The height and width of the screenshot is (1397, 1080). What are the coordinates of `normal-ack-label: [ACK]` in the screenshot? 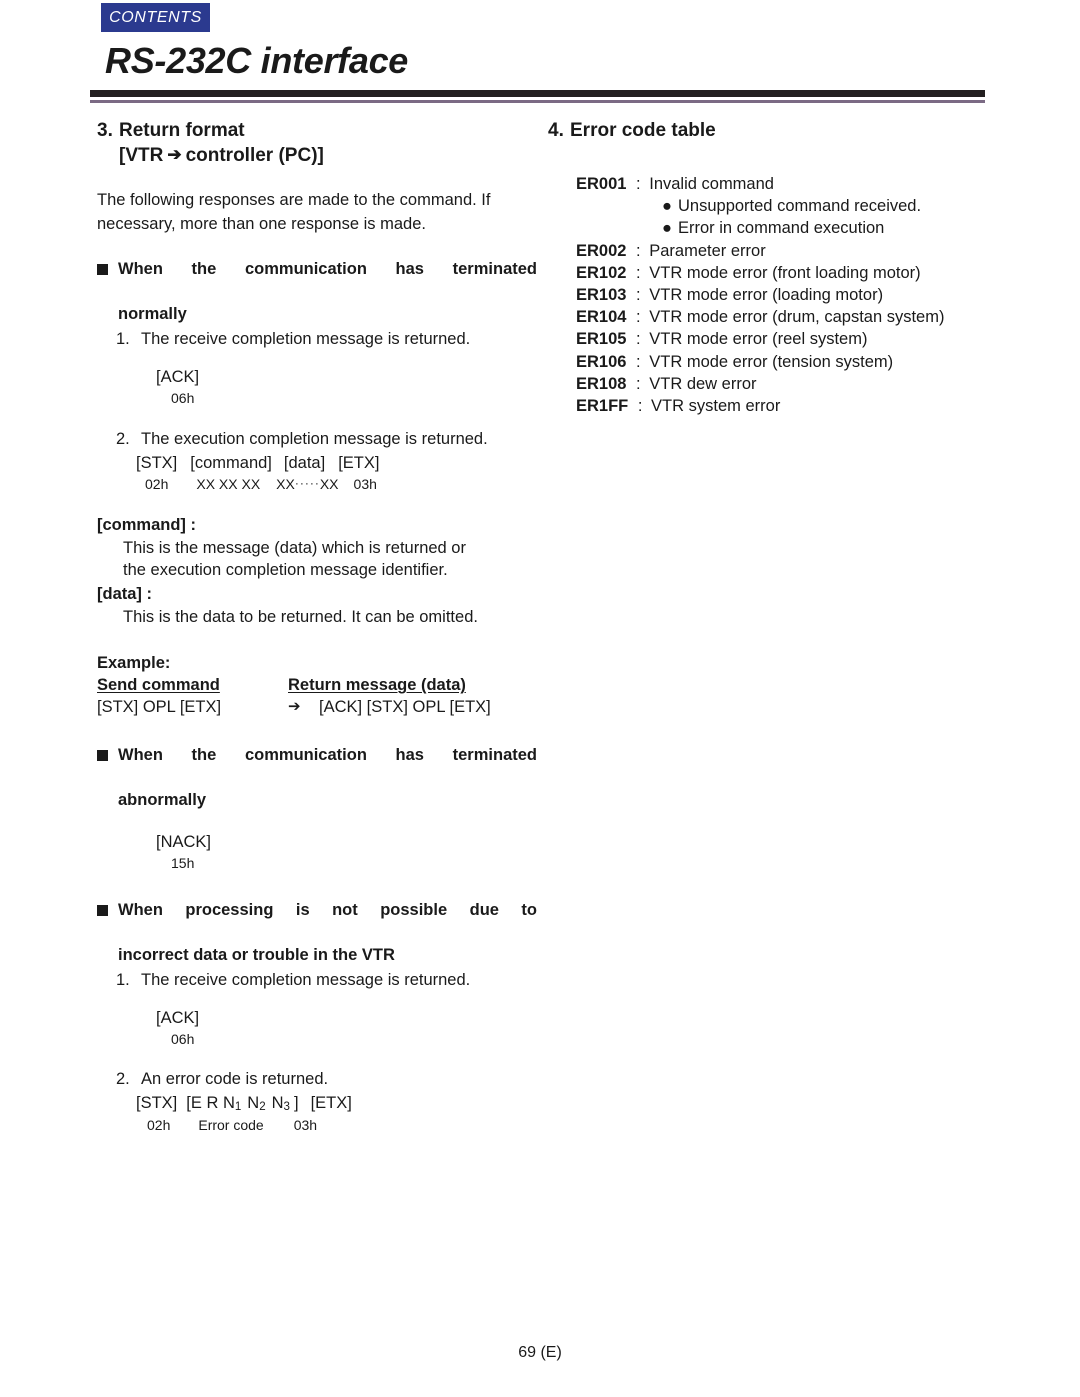 It's located at (178, 377).